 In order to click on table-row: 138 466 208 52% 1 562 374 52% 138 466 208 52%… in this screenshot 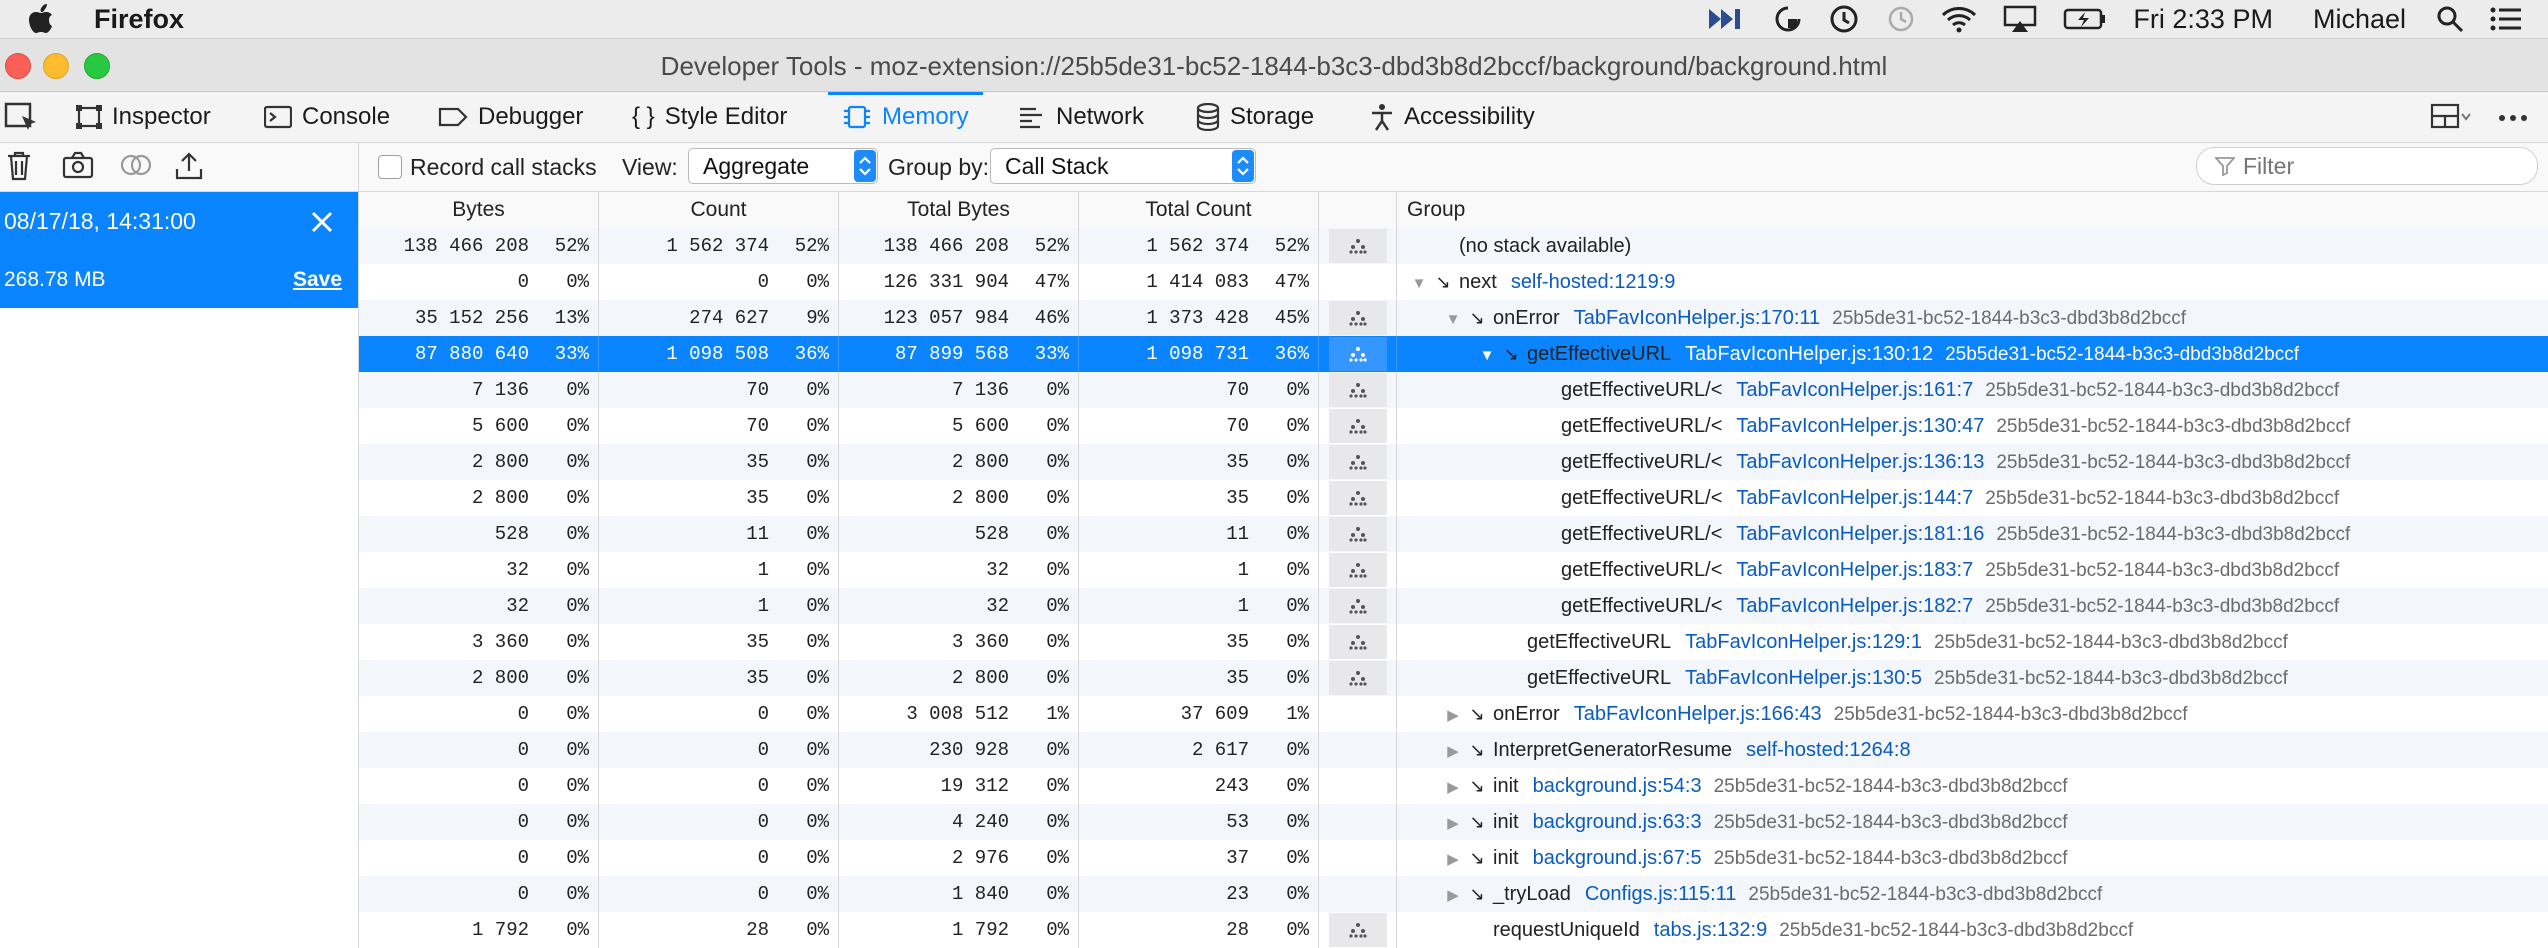, I will do `click(1453, 246)`.